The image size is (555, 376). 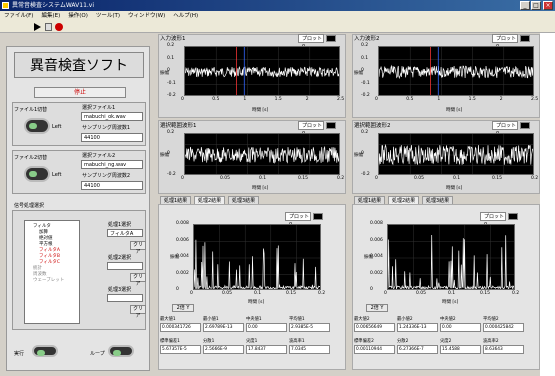 I want to click on select1-xlabel: 時間 [s], so click(x=260, y=188).